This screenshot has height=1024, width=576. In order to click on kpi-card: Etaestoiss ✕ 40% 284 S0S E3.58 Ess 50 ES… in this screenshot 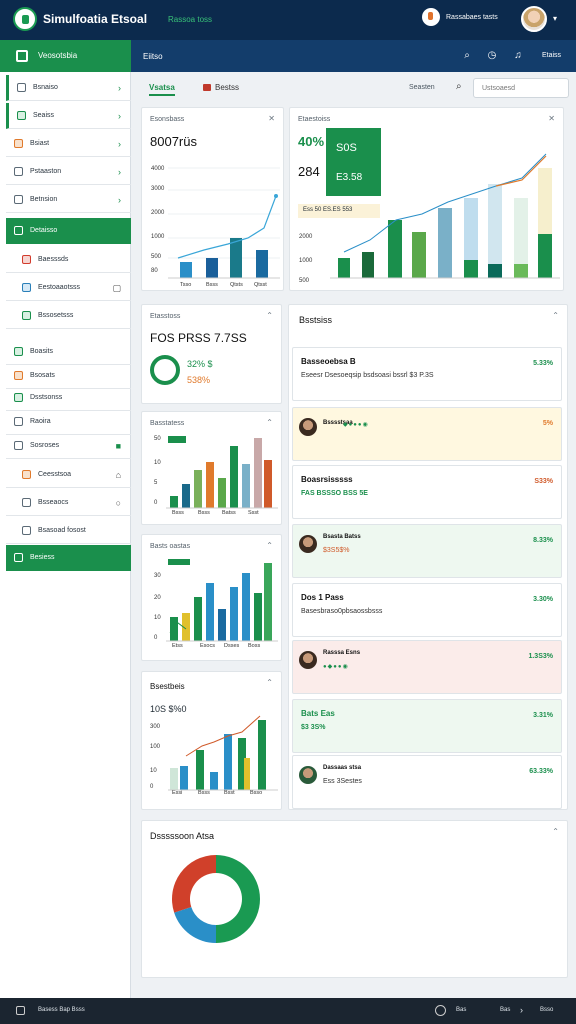, I will do `click(426, 199)`.